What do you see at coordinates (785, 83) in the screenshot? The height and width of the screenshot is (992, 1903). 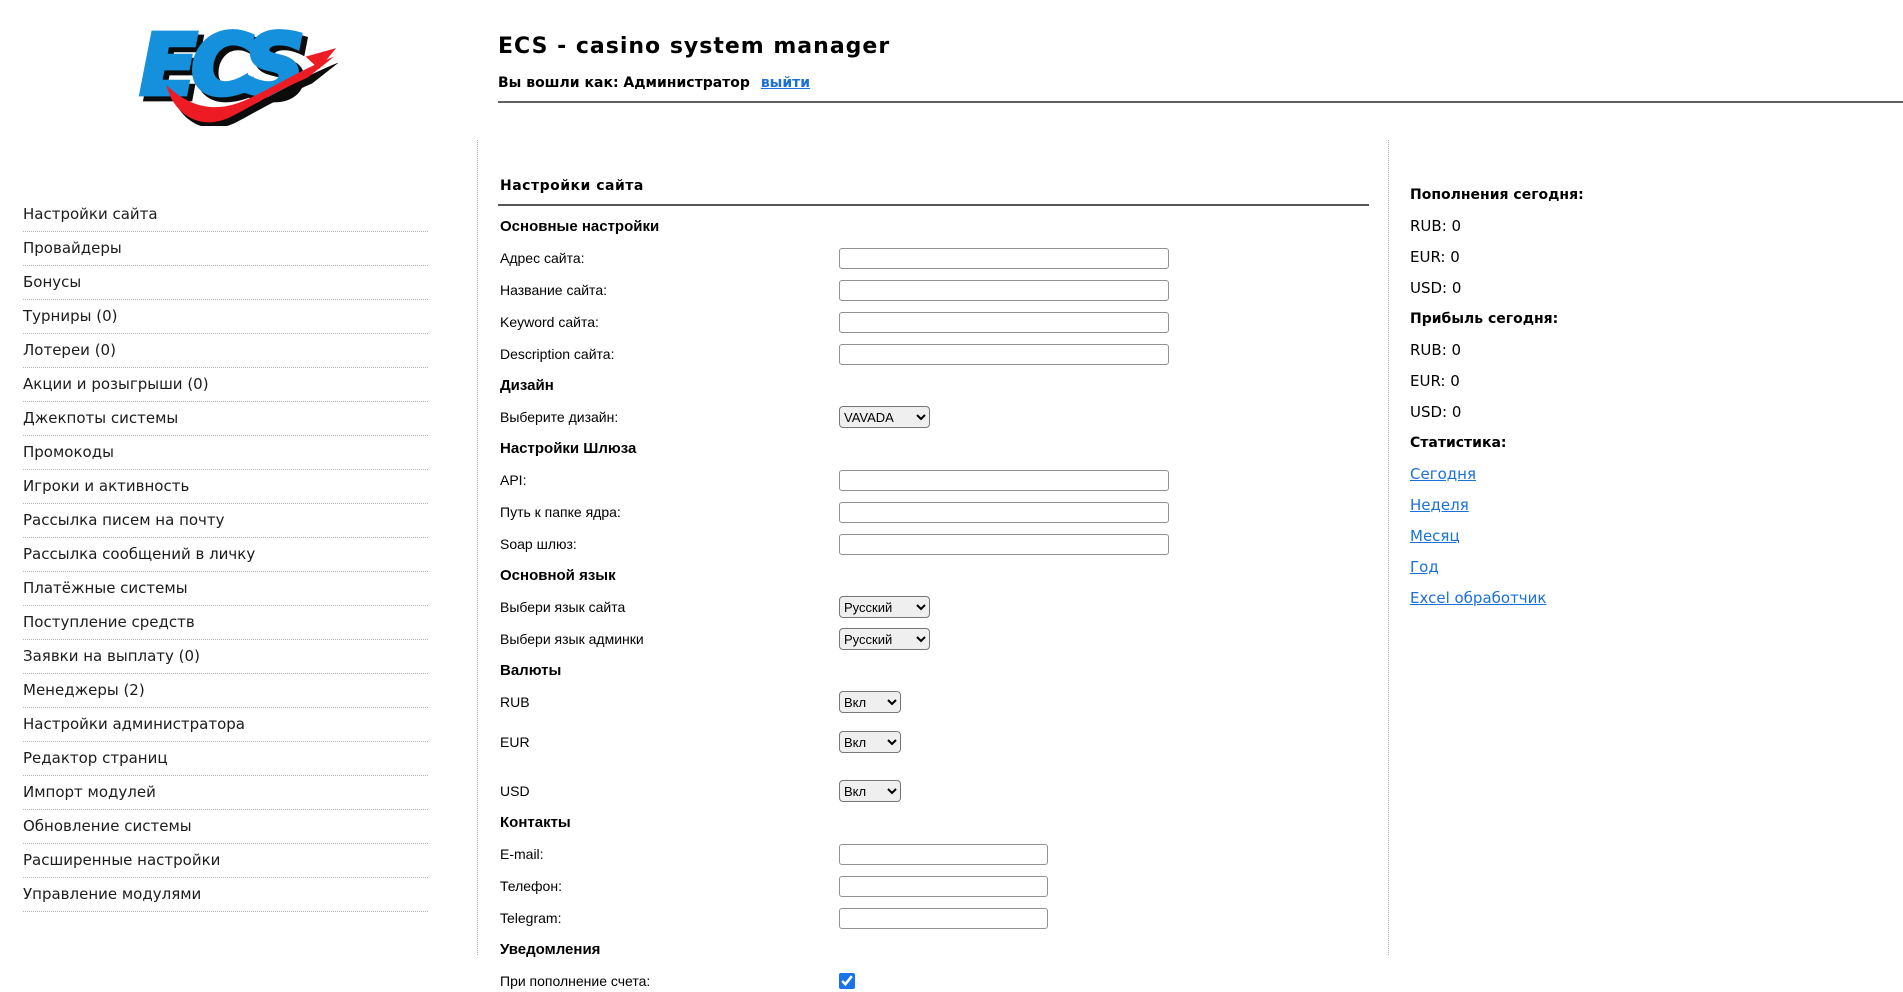 I see `logout-link: выйти` at bounding box center [785, 83].